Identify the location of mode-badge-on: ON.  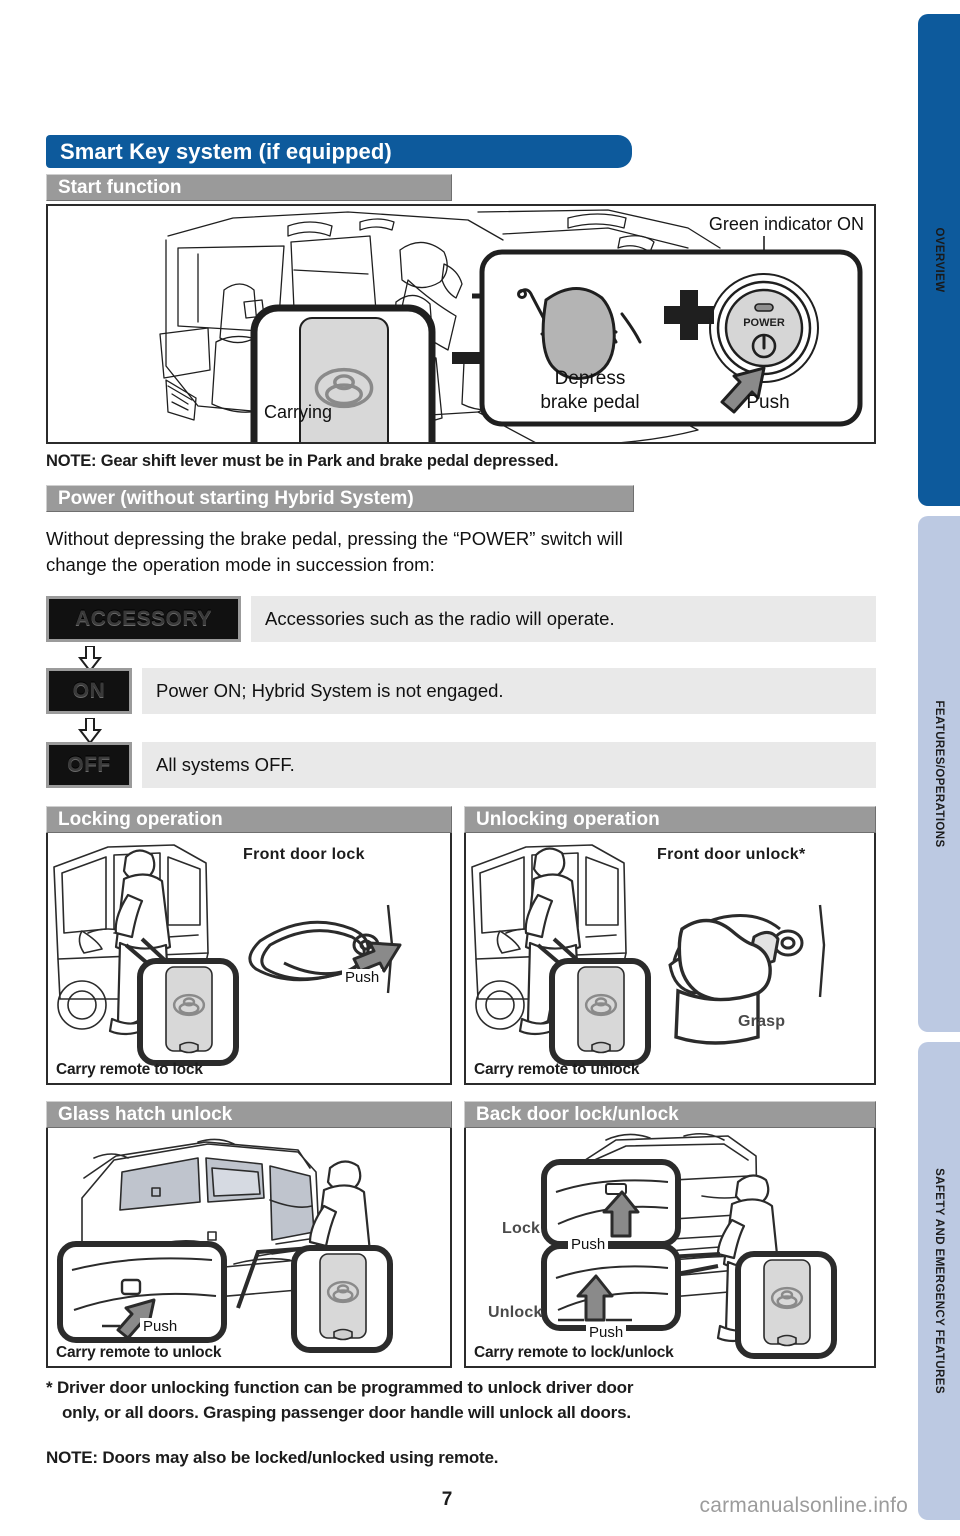
(89, 691).